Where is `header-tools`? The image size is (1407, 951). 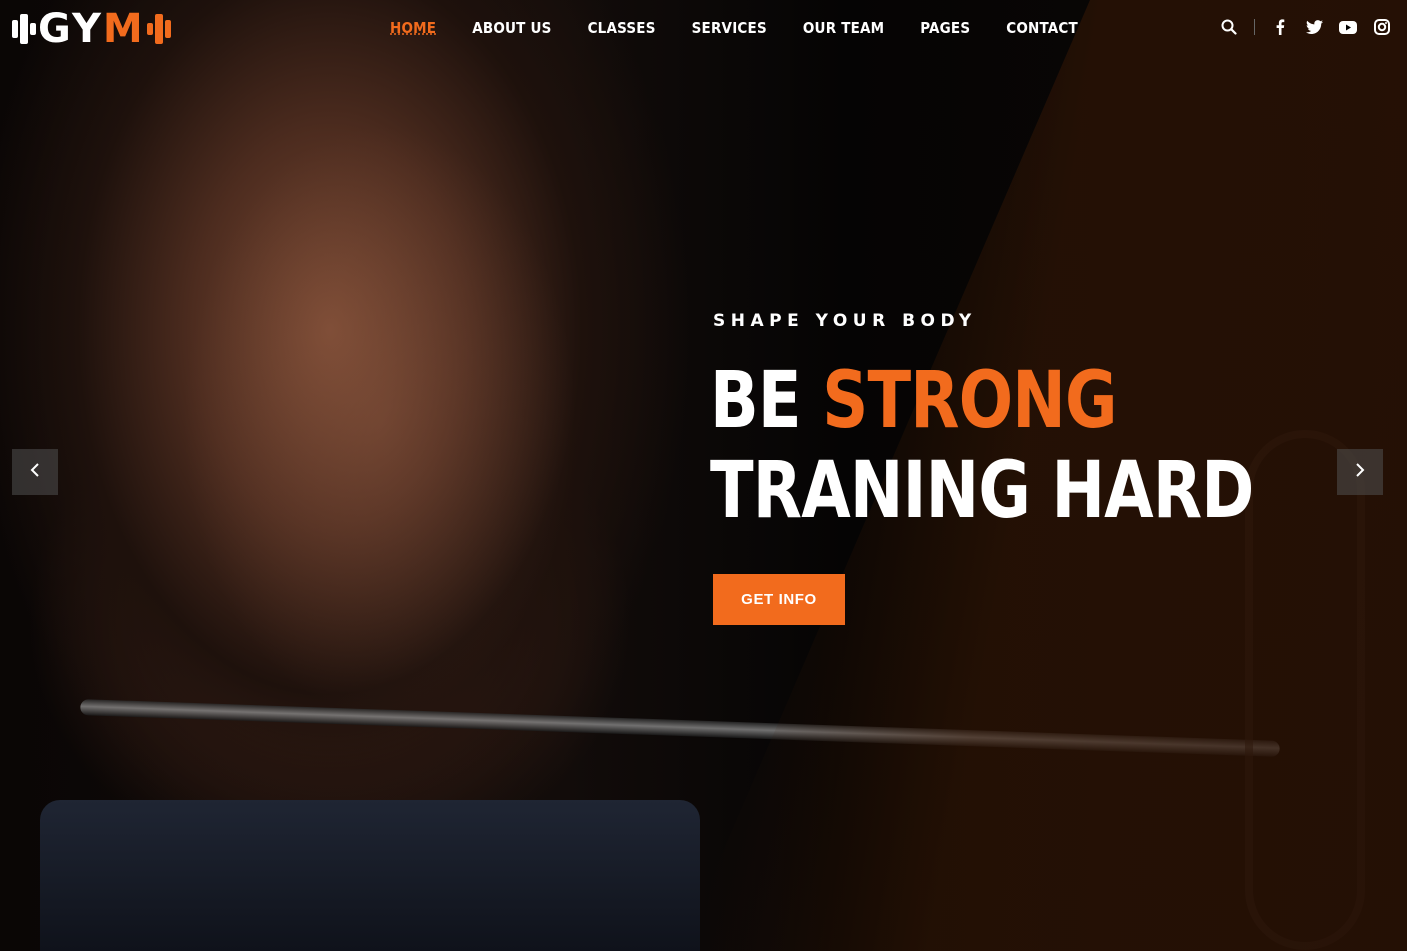 header-tools is located at coordinates (1297, 27).